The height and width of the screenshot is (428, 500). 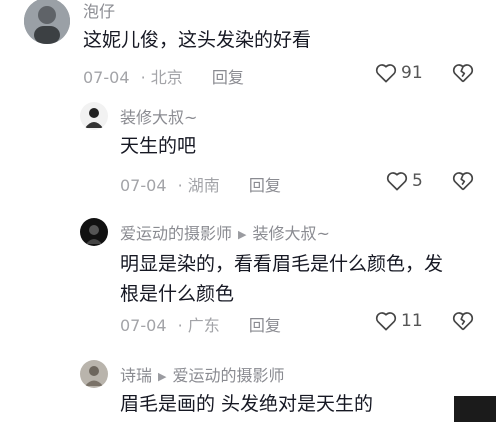 I want to click on reply-location: · 湖南, so click(x=198, y=185).